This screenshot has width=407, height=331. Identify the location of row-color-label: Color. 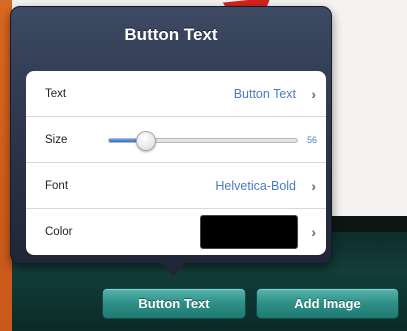
(59, 232).